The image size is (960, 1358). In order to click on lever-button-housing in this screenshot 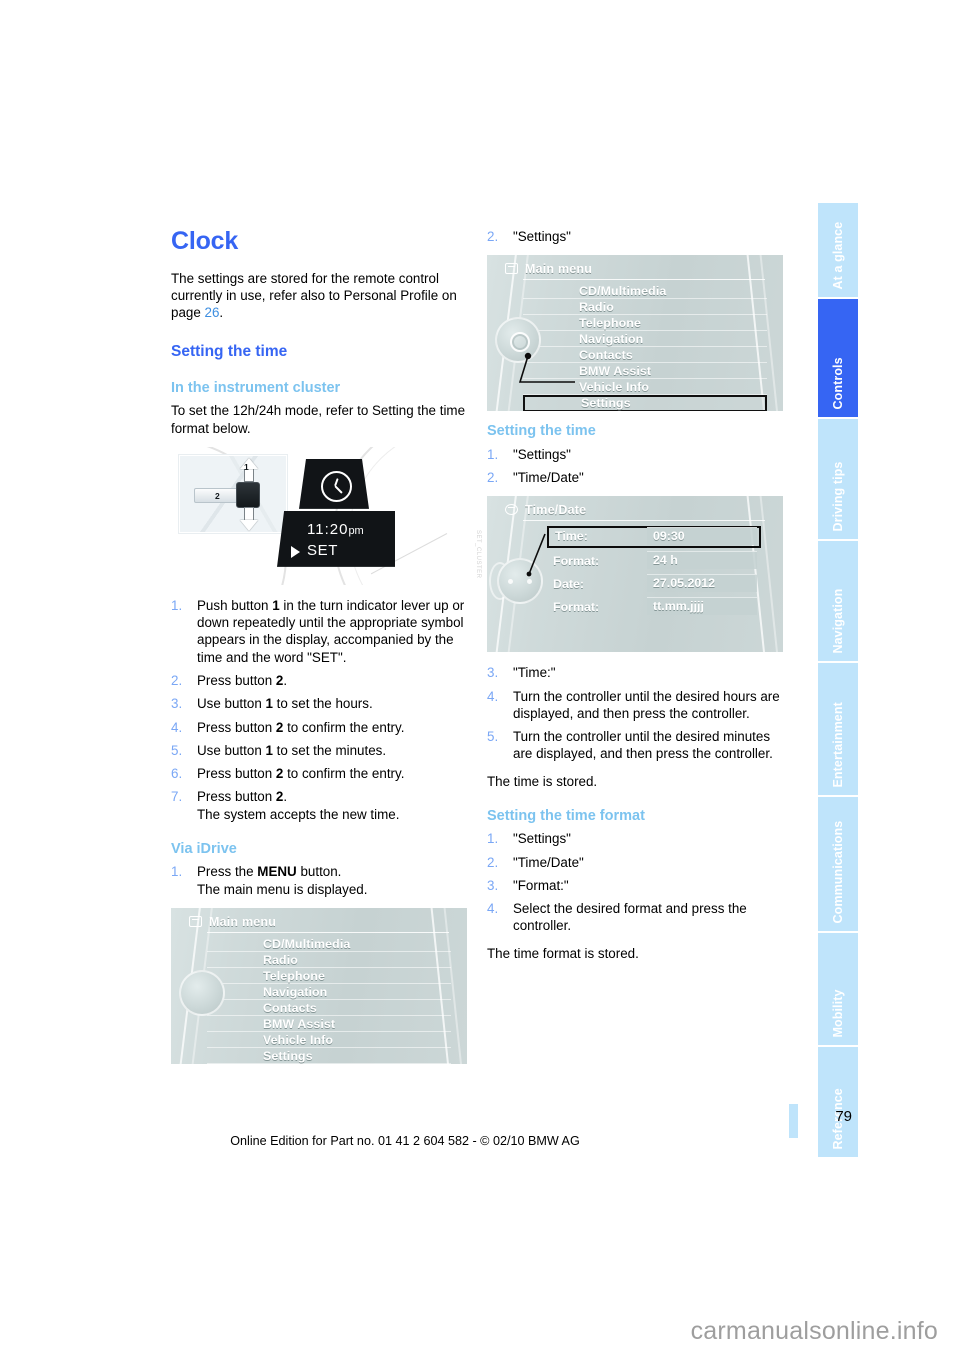, I will do `click(248, 494)`.